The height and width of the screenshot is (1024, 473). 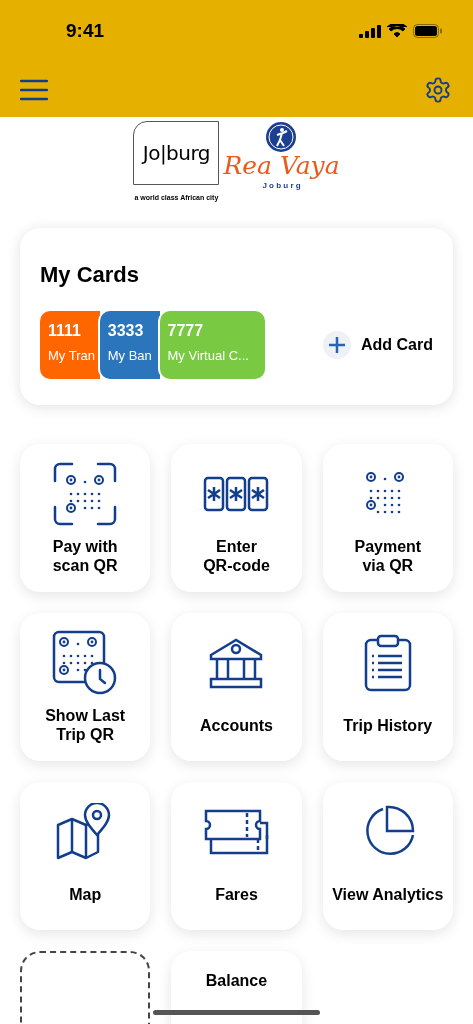 What do you see at coordinates (236, 981) in the screenshot?
I see `balance-label: Balance` at bounding box center [236, 981].